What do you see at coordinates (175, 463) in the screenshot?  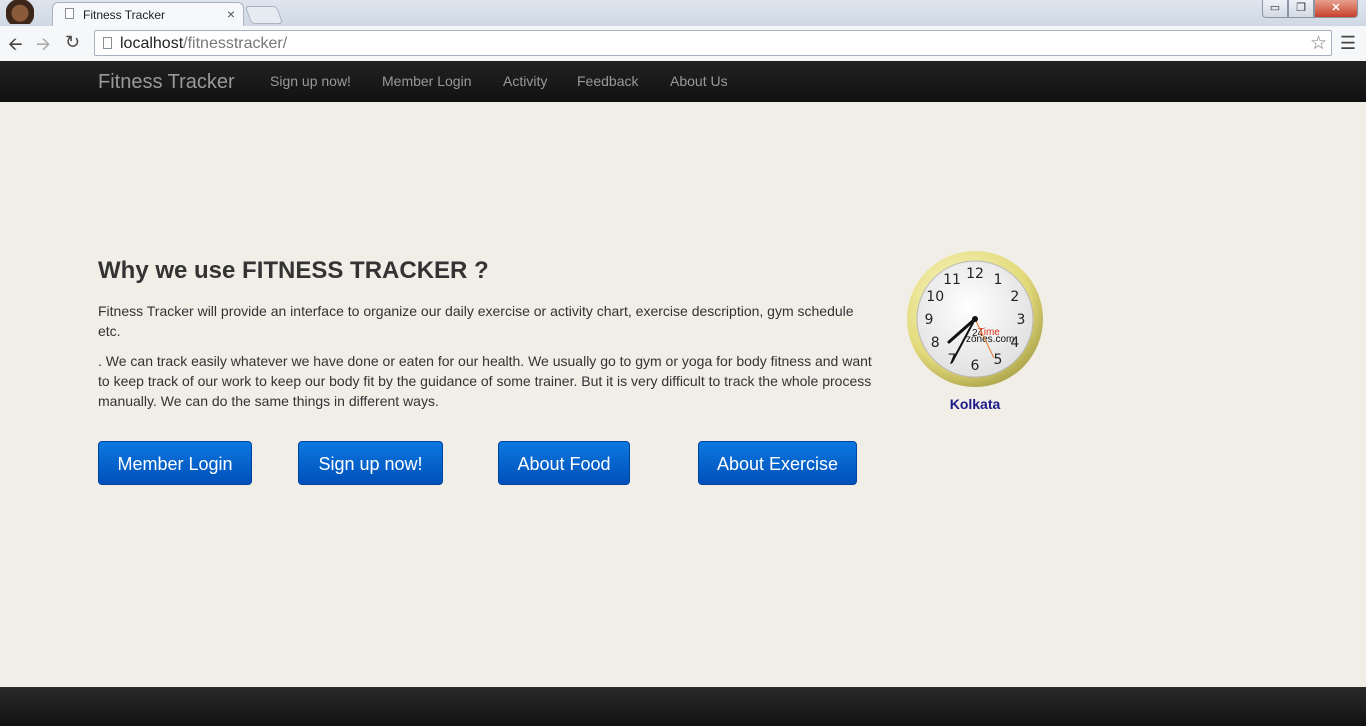 I see `member-login-button: Member Login` at bounding box center [175, 463].